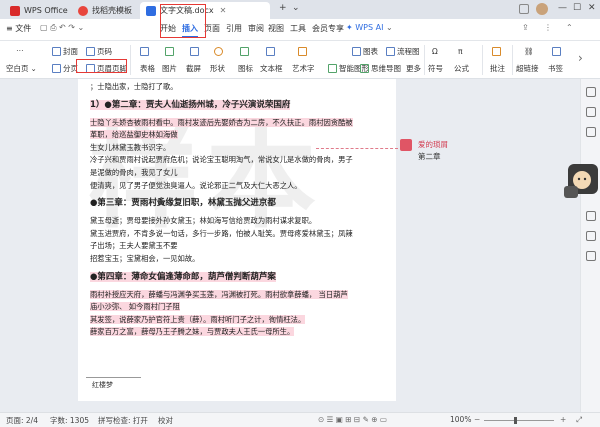 The image size is (600, 427). I want to click on bookmark-button: 书签, so click(555, 68).